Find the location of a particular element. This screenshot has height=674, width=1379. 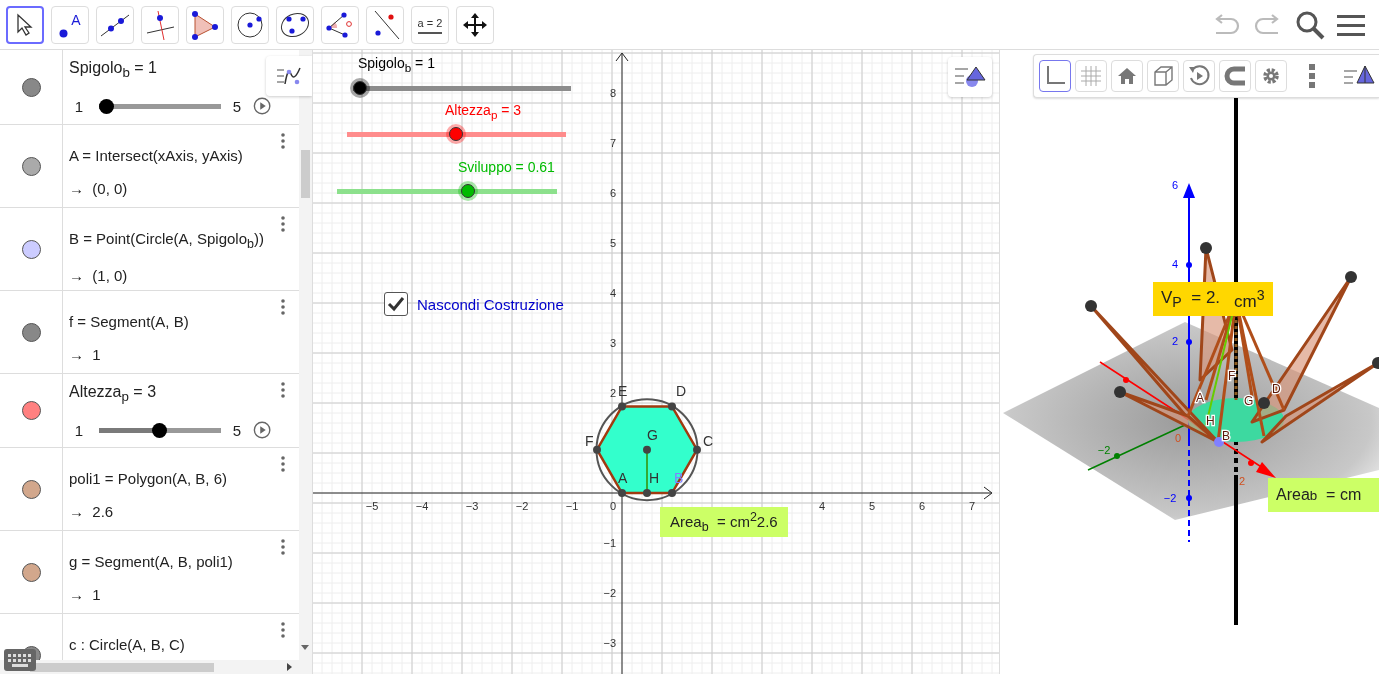

cube-icon is located at coordinates (1163, 76).